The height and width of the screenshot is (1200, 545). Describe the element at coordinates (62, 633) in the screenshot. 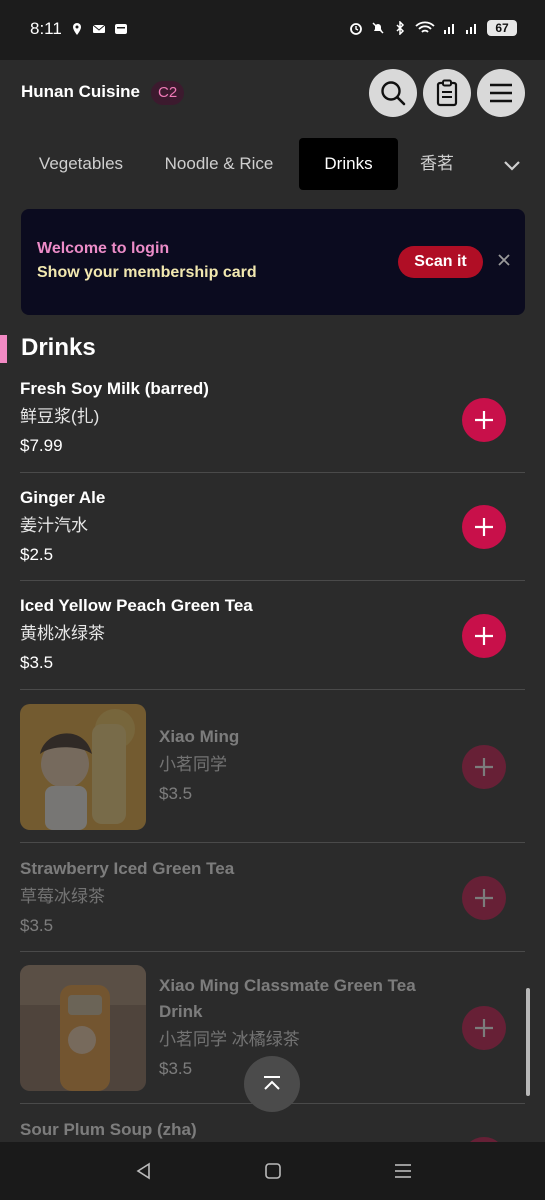

I see `item-name-zh: 黄桃冰绿茶` at that location.